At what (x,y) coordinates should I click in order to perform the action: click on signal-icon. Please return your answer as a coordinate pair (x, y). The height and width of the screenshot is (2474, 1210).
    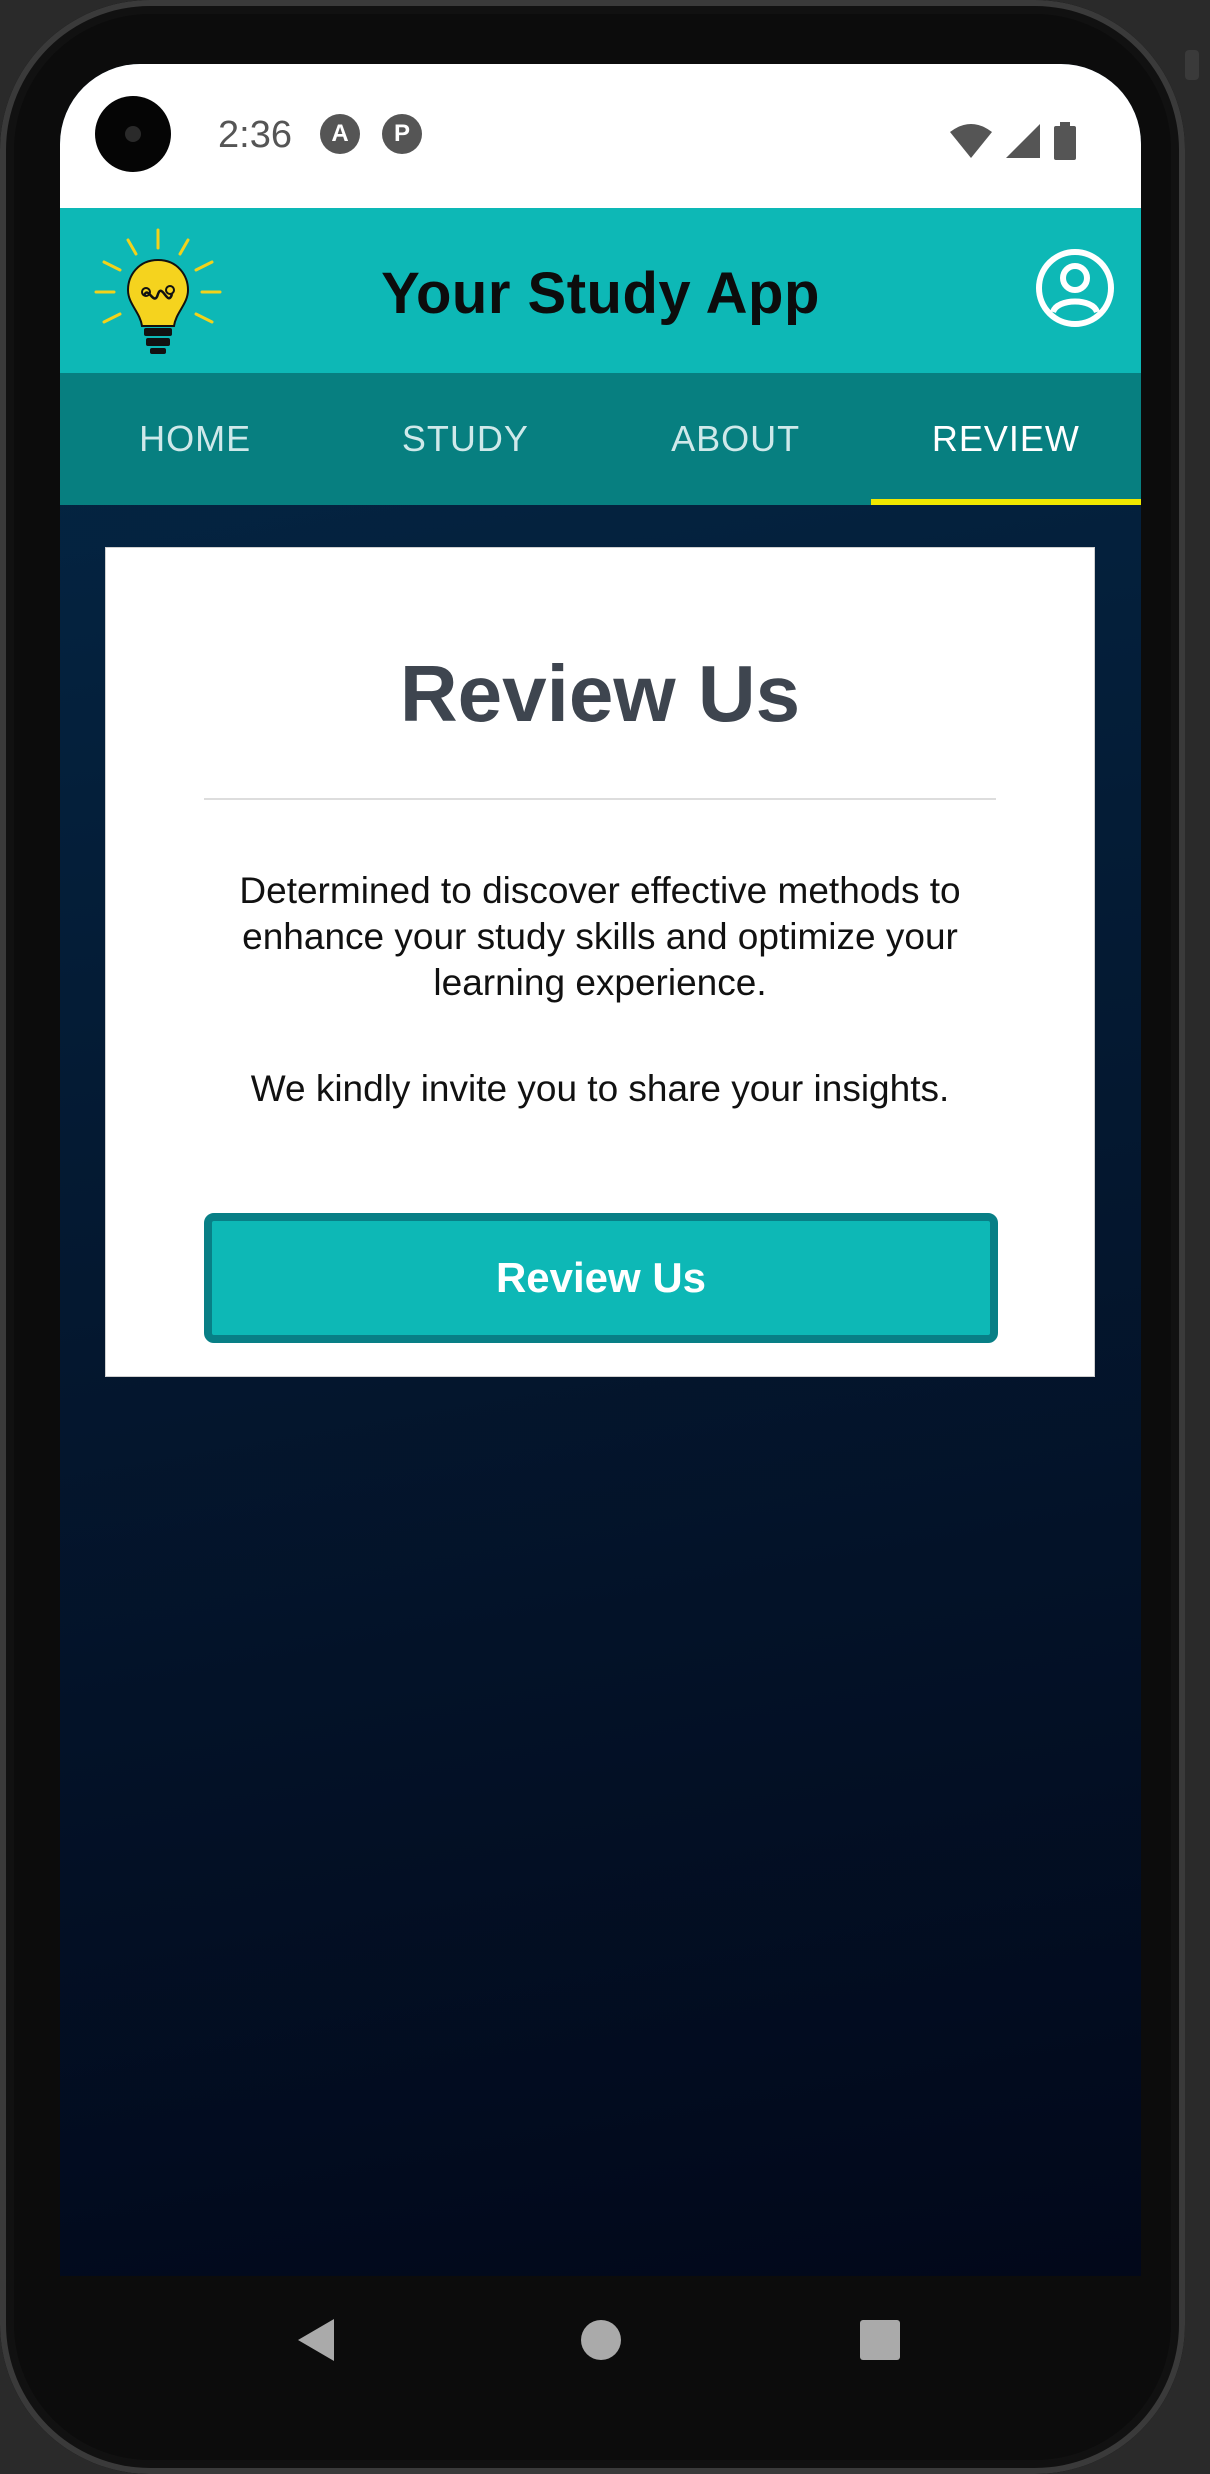
    Looking at the image, I should click on (1023, 141).